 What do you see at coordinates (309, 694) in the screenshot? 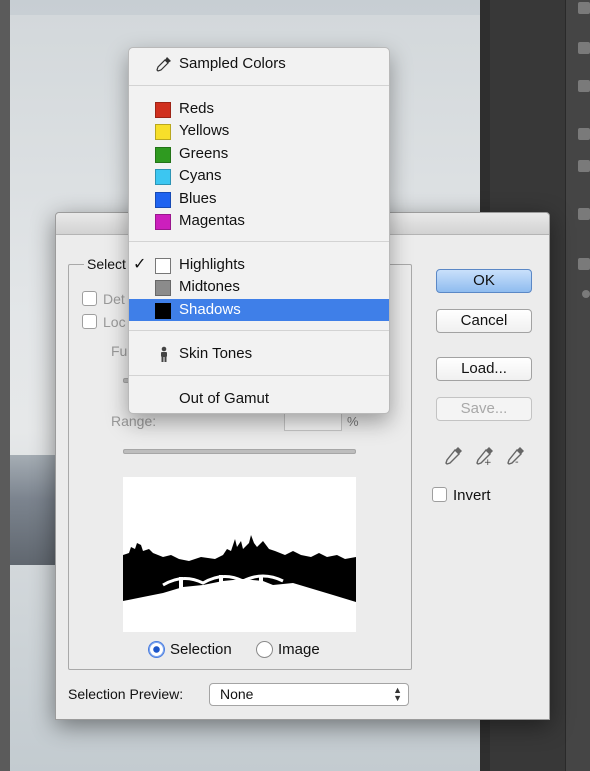
I see `selection-preview-select: None ▲ ▼` at bounding box center [309, 694].